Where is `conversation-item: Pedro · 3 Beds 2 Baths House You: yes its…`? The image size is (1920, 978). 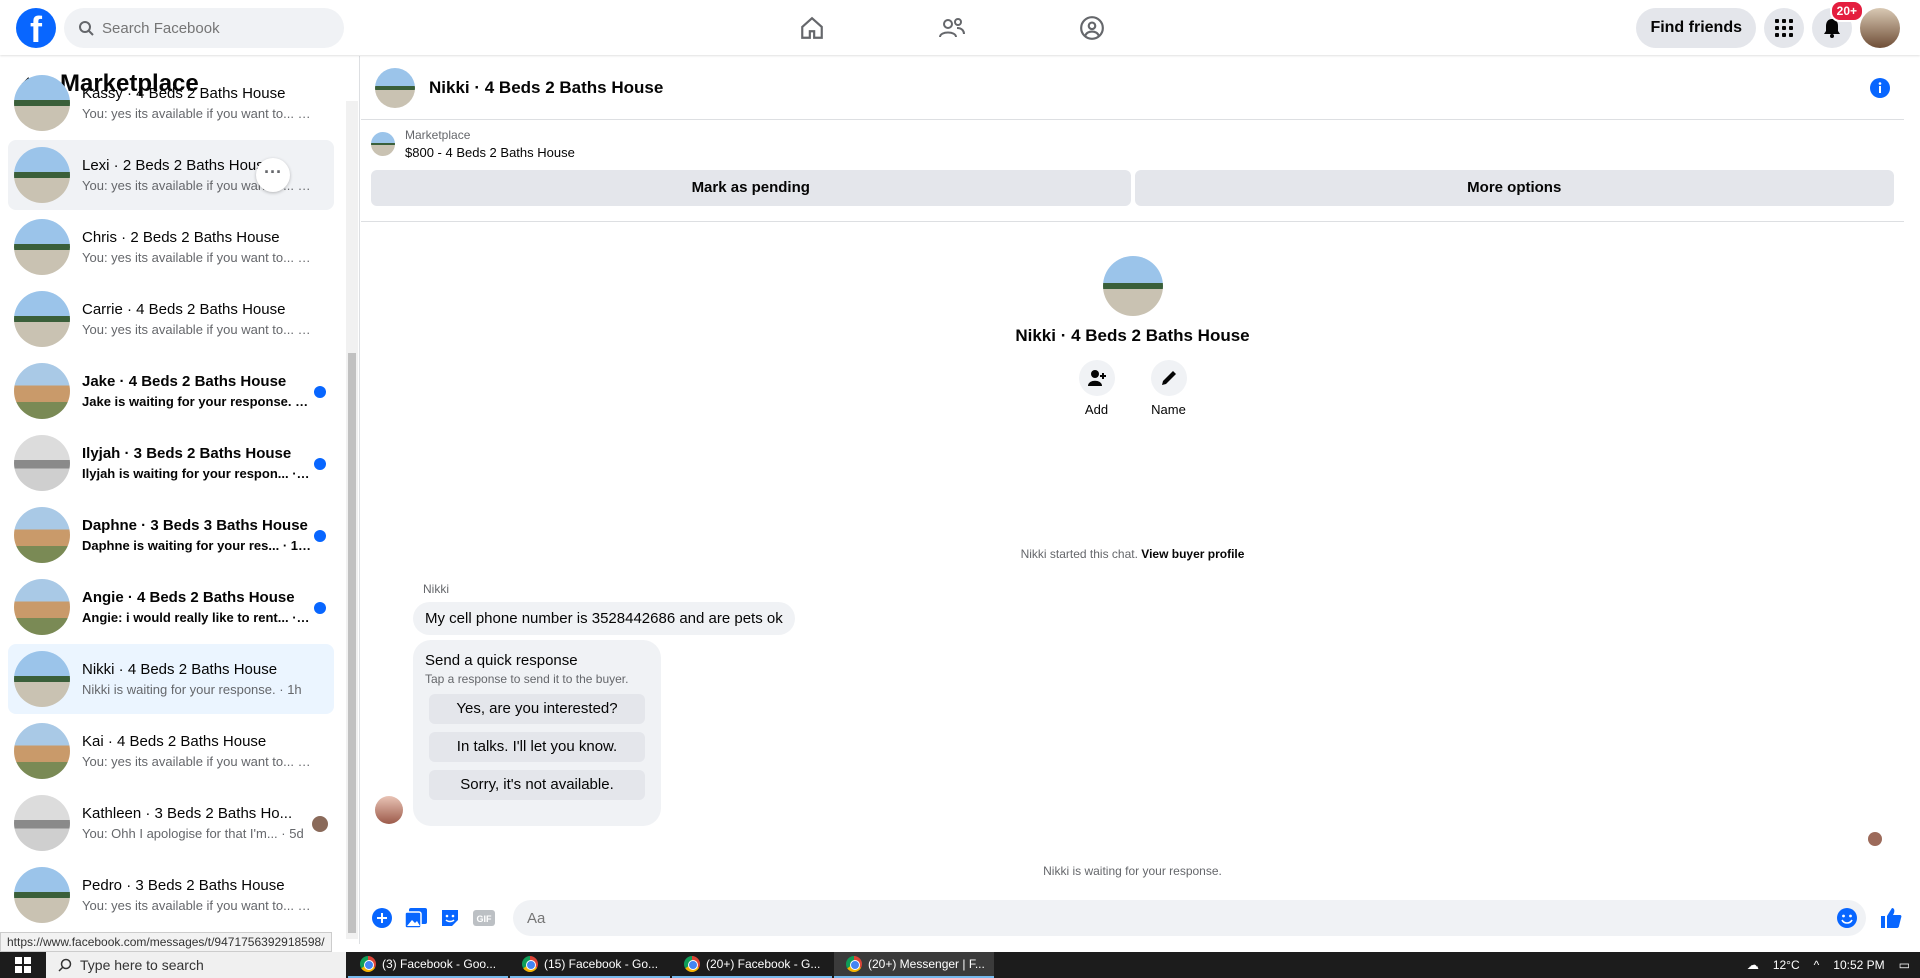
conversation-item: Pedro · 3 Beds 2 Baths House You: yes its… is located at coordinates (171, 895).